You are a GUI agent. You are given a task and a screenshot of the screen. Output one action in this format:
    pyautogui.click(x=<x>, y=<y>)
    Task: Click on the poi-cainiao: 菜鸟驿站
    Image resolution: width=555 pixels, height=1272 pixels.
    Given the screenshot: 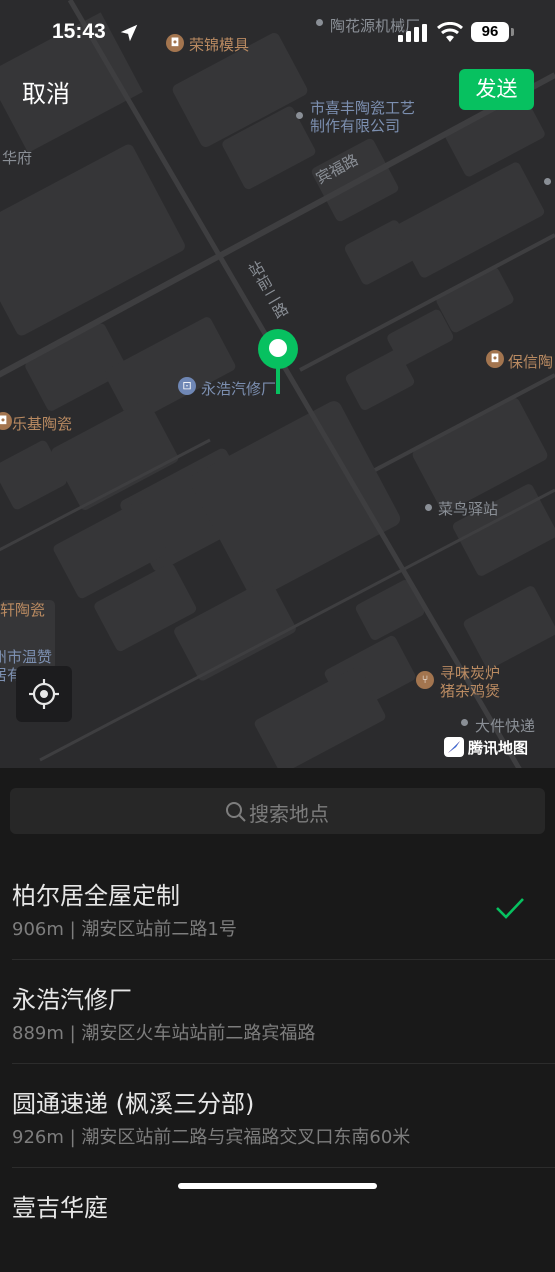 What is the action you would take?
    pyautogui.click(x=468, y=508)
    